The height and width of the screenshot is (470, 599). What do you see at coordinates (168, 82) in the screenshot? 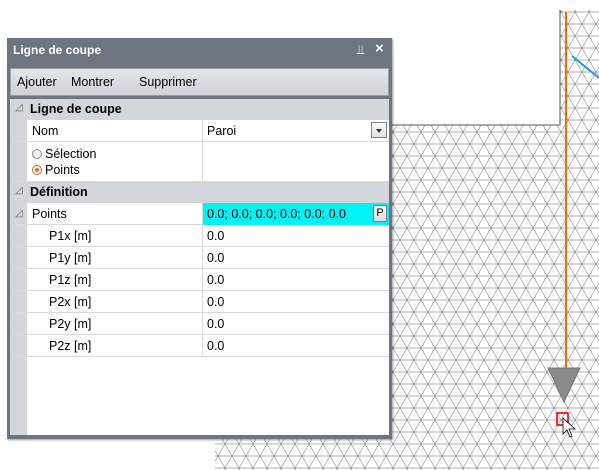
I see `delete-button: Supprimer` at bounding box center [168, 82].